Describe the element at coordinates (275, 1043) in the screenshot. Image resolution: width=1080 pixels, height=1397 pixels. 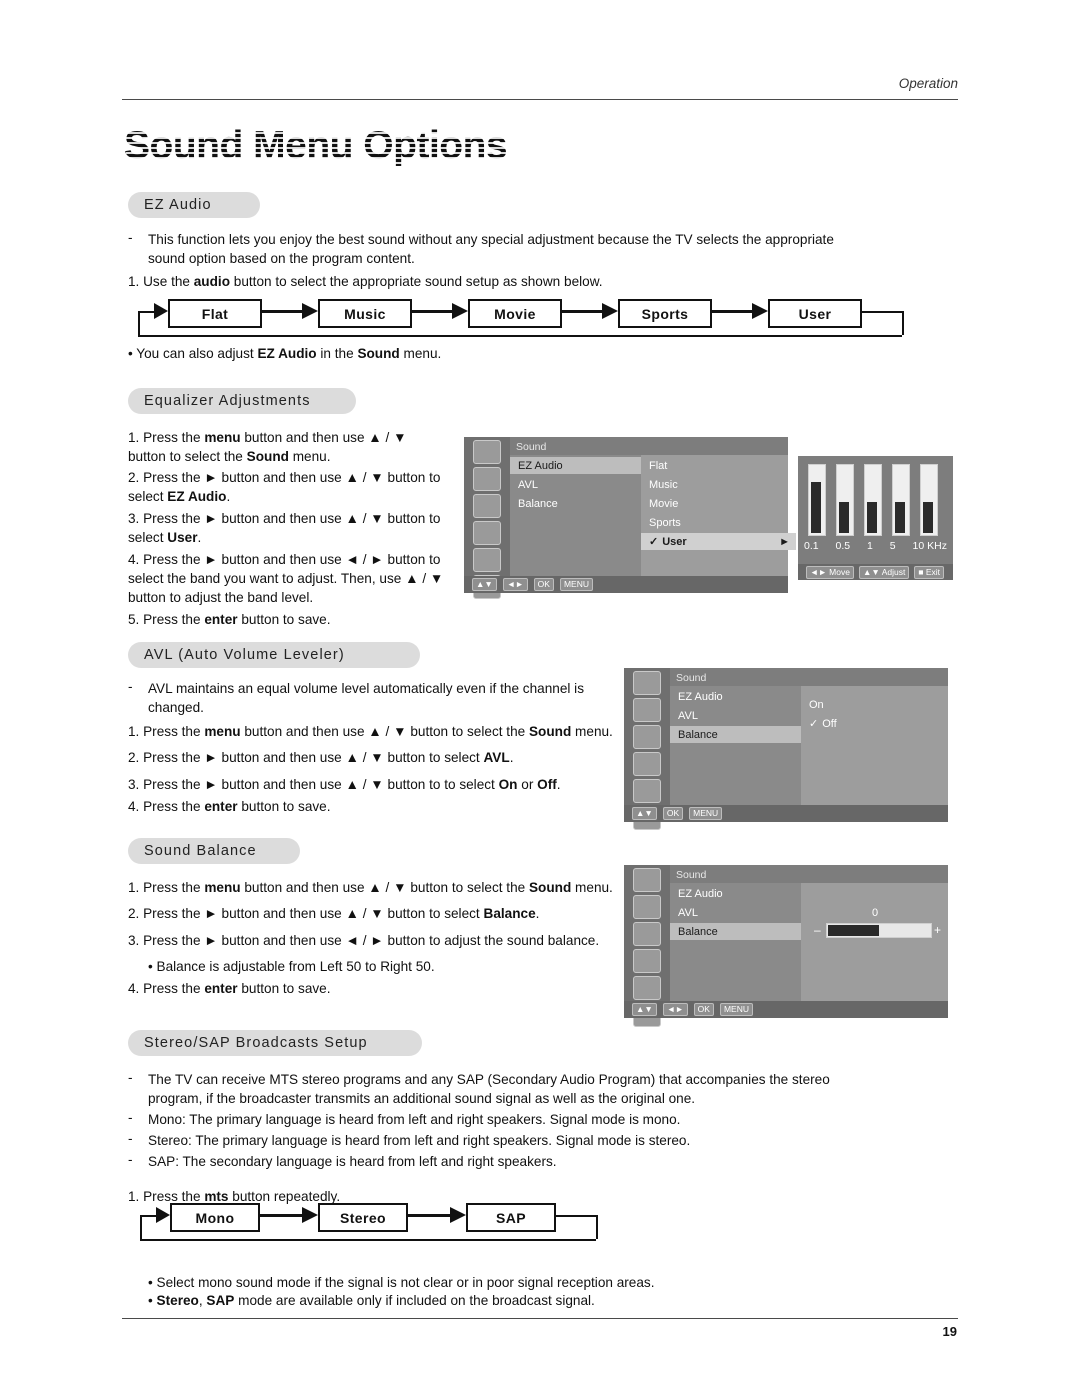
I see `section-heading-stereo-sap: Stereo/SAP Broadcasts Setup` at that location.